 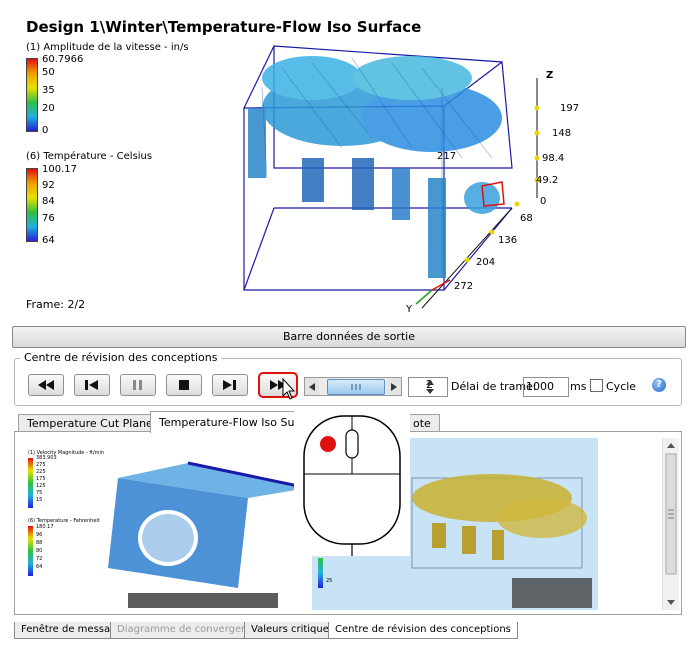 I want to click on thumb-left-render, so click(x=203, y=534).